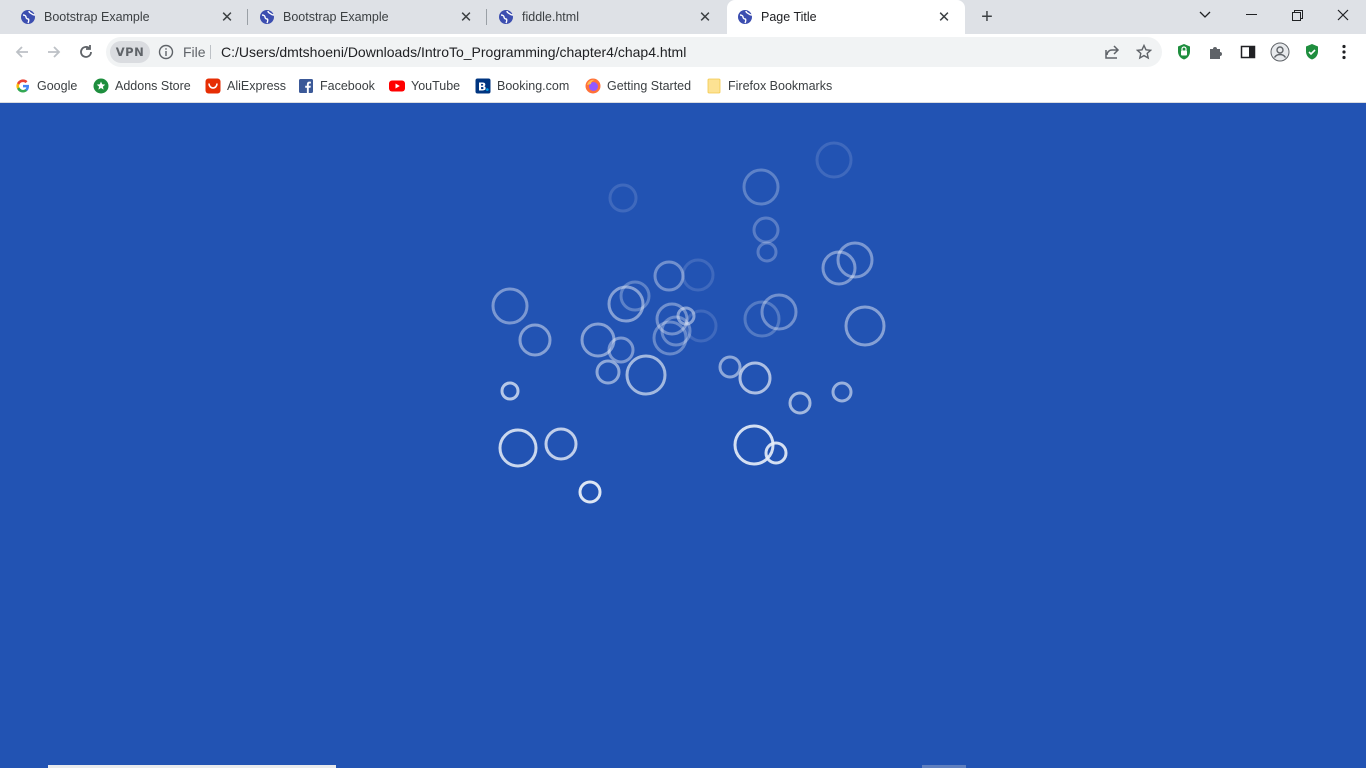  What do you see at coordinates (86, 52) in the screenshot?
I see `reload-icon` at bounding box center [86, 52].